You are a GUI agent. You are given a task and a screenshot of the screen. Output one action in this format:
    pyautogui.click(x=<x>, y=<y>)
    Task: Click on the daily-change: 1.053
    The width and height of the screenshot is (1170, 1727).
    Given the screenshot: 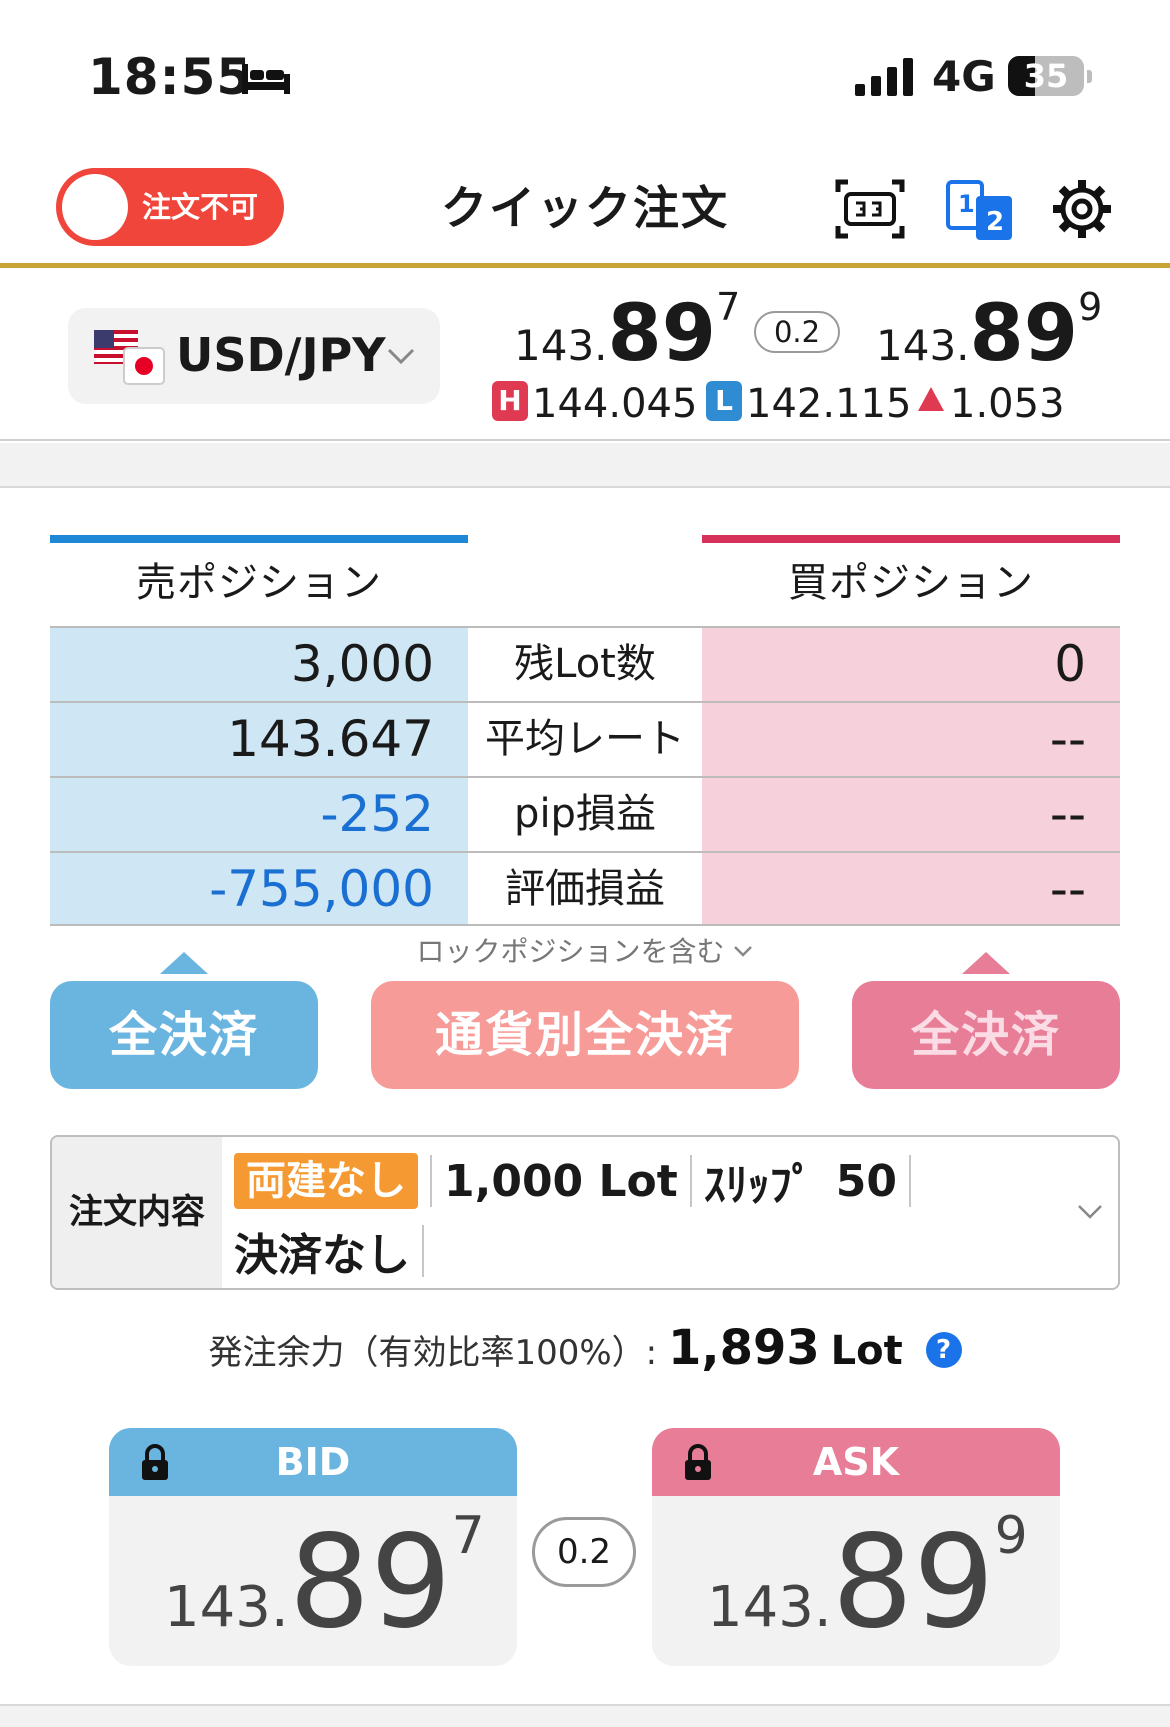 What is the action you would take?
    pyautogui.click(x=991, y=404)
    